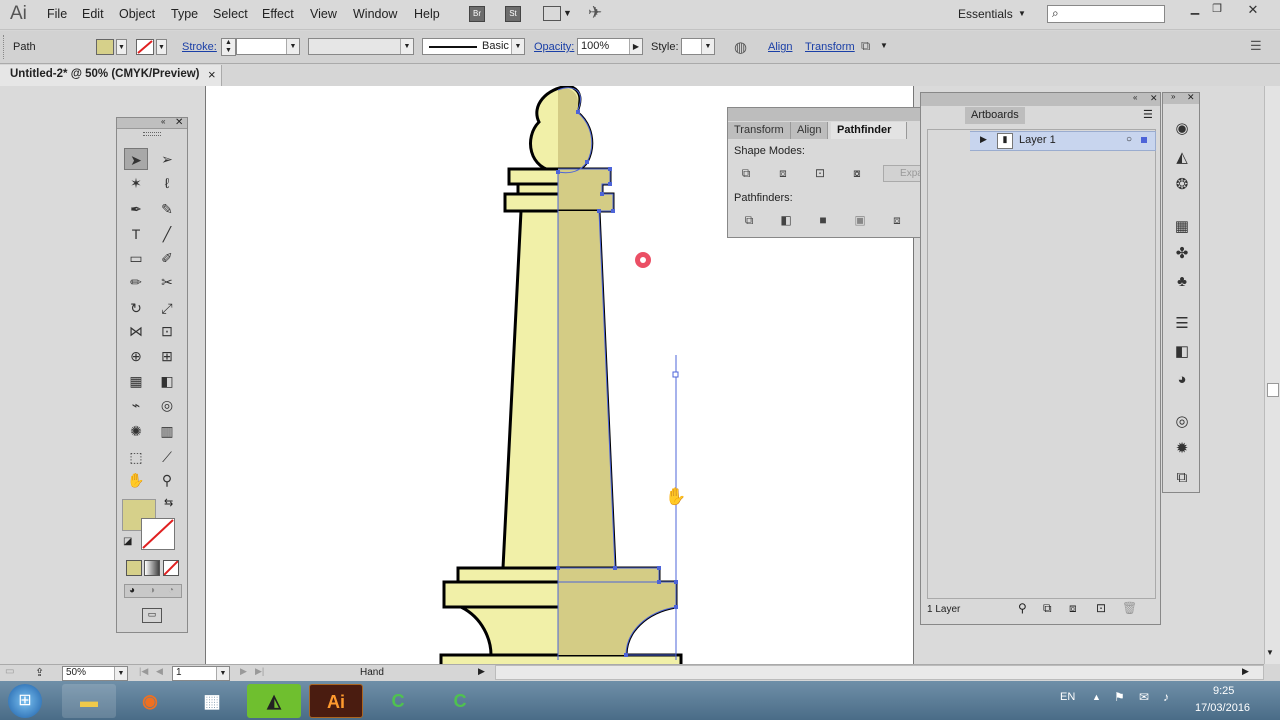  I want to click on menu-view: View, so click(323, 14).